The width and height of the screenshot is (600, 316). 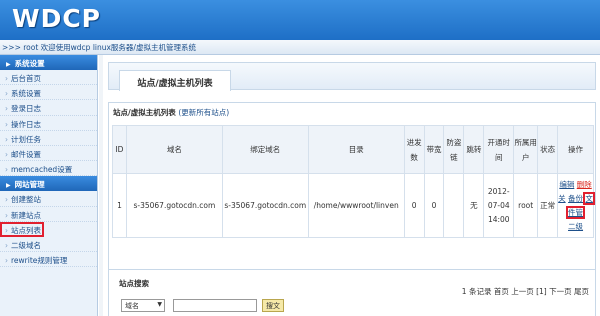 I want to click on backup-link: 备份, so click(x=575, y=198).